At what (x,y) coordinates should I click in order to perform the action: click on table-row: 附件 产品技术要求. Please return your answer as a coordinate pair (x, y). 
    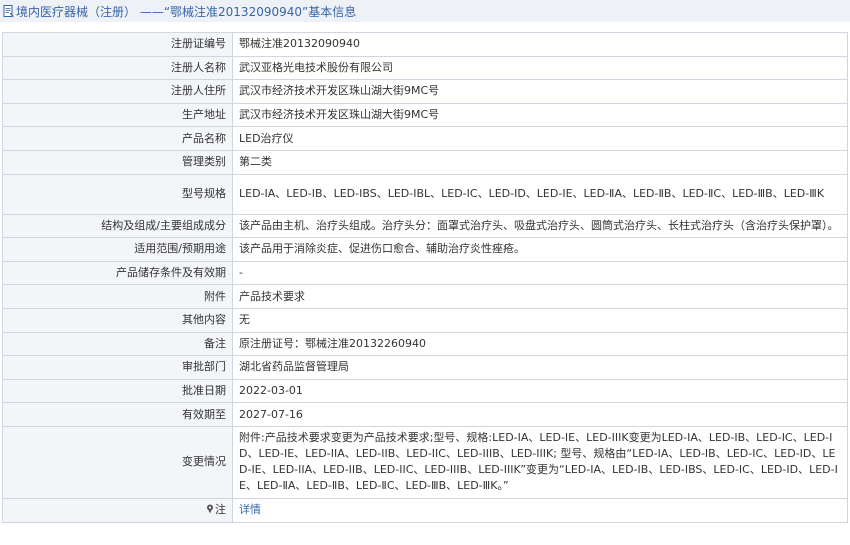
    Looking at the image, I should click on (425, 296).